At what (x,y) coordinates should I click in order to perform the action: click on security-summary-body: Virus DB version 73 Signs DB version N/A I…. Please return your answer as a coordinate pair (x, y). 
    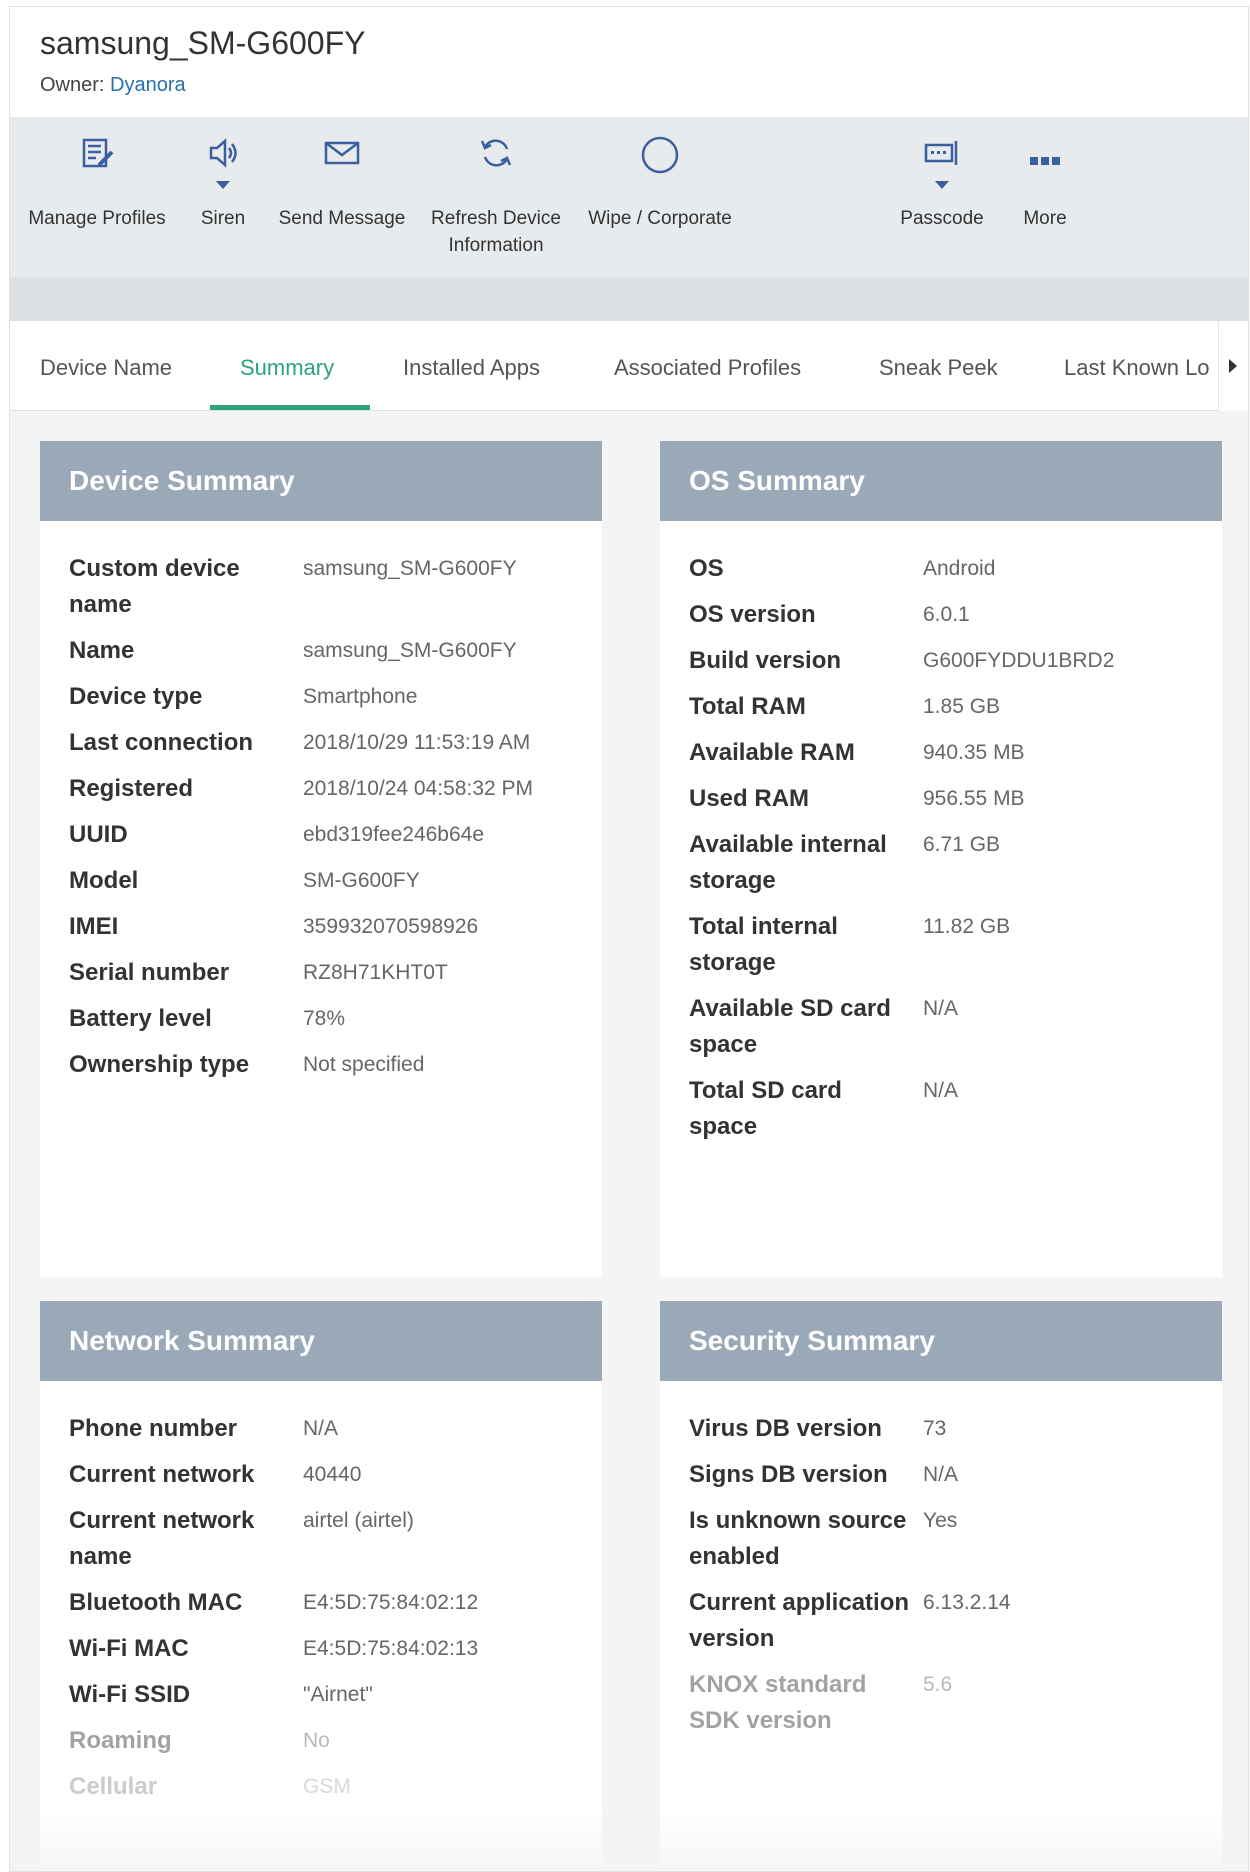
    Looking at the image, I should click on (941, 1560).